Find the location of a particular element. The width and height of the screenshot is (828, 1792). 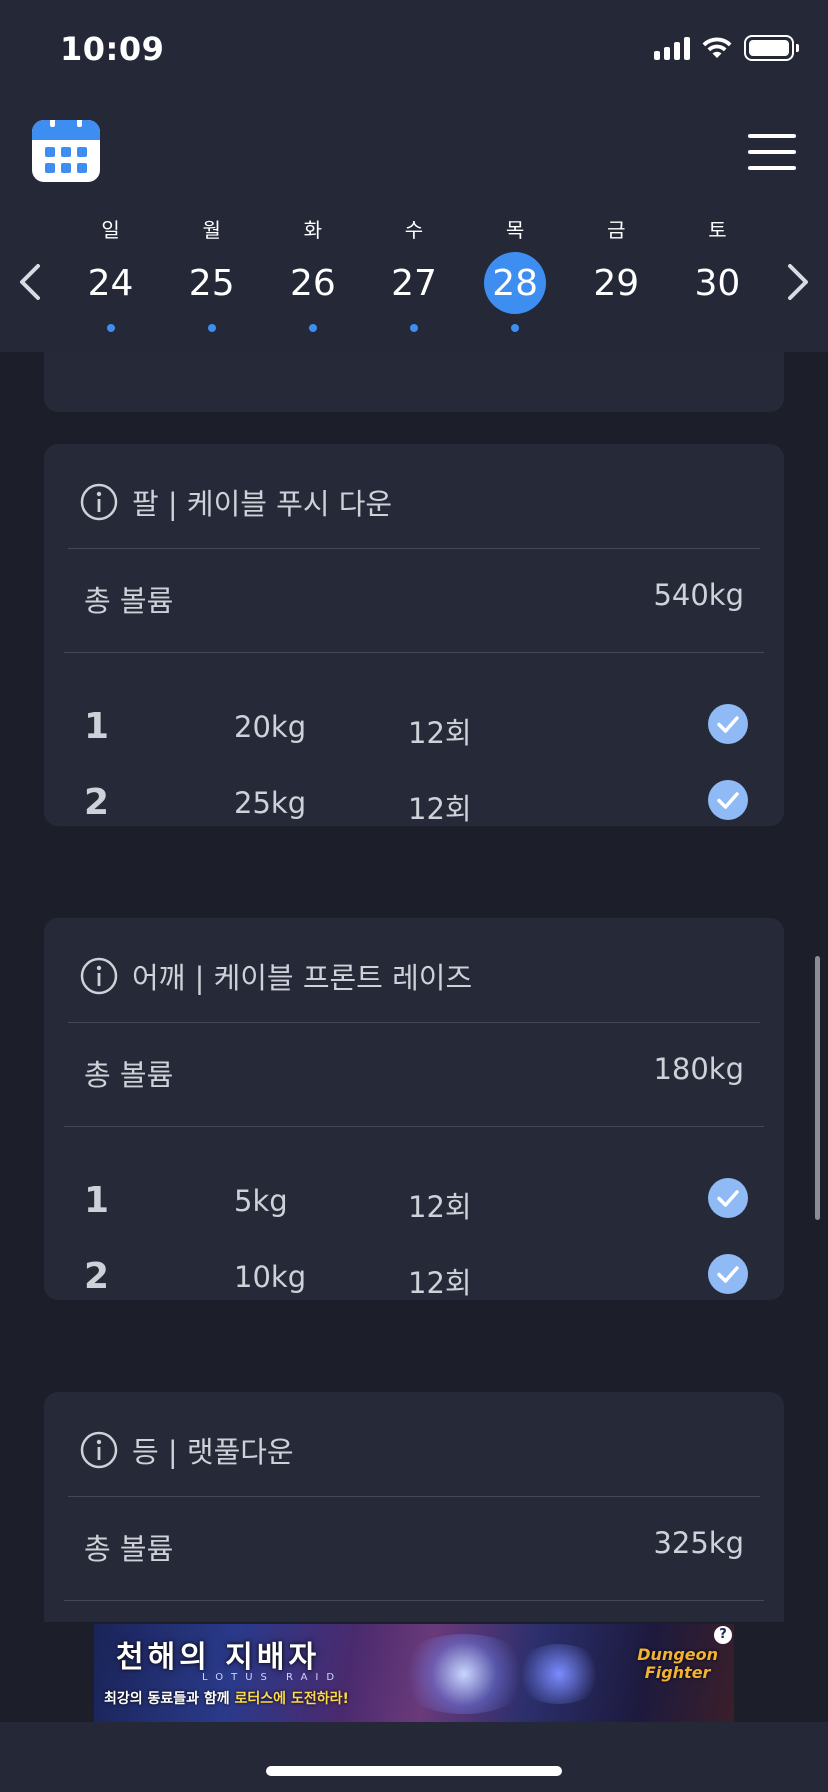

set-row: 2 10kg 12회 is located at coordinates (416, 1277).